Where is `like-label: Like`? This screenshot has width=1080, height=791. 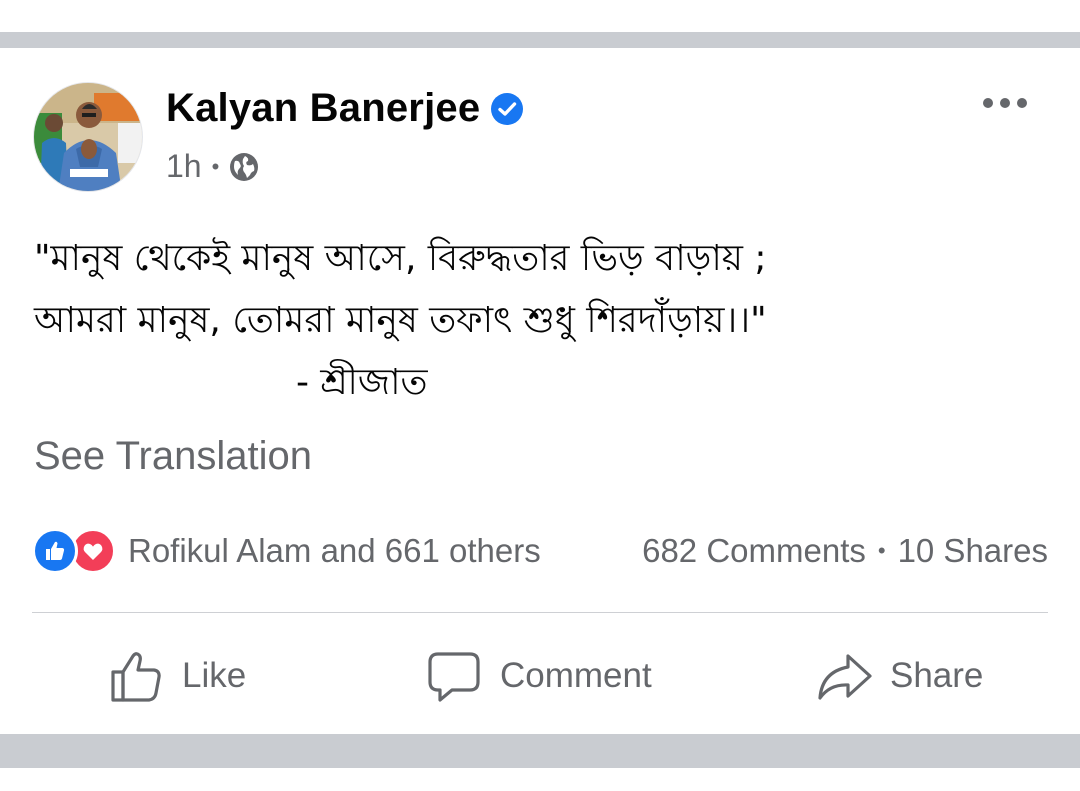 like-label: Like is located at coordinates (214, 675).